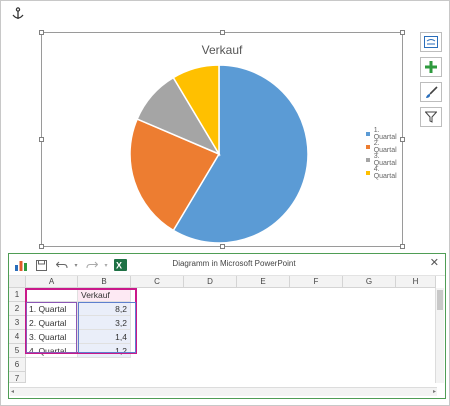  Describe the element at coordinates (41, 32) in the screenshot. I see `resize-handle-tl` at that location.